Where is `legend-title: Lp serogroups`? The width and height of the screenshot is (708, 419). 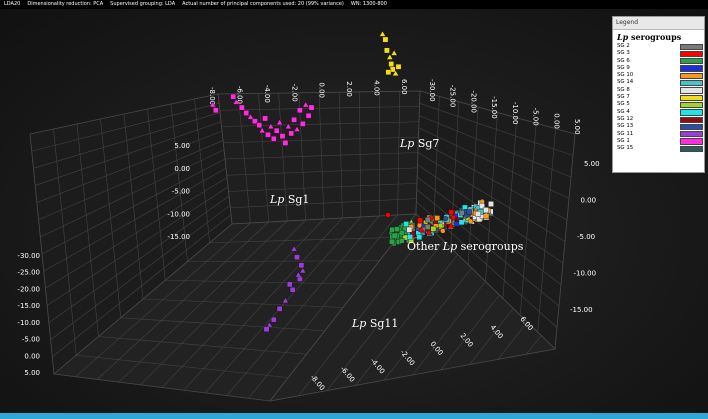
legend-title: Lp serogroups is located at coordinates (658, 36).